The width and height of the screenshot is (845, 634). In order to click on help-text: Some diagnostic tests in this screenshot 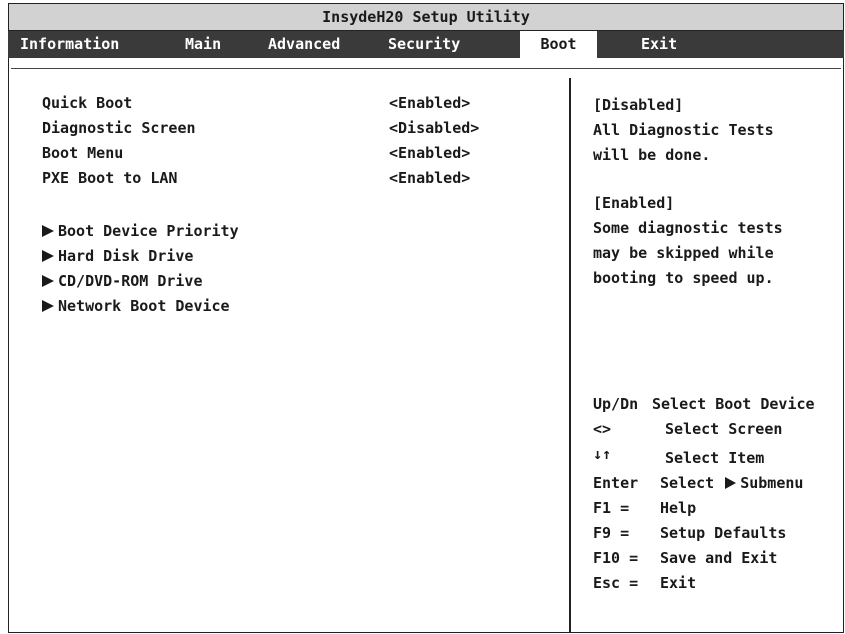, I will do `click(688, 228)`.